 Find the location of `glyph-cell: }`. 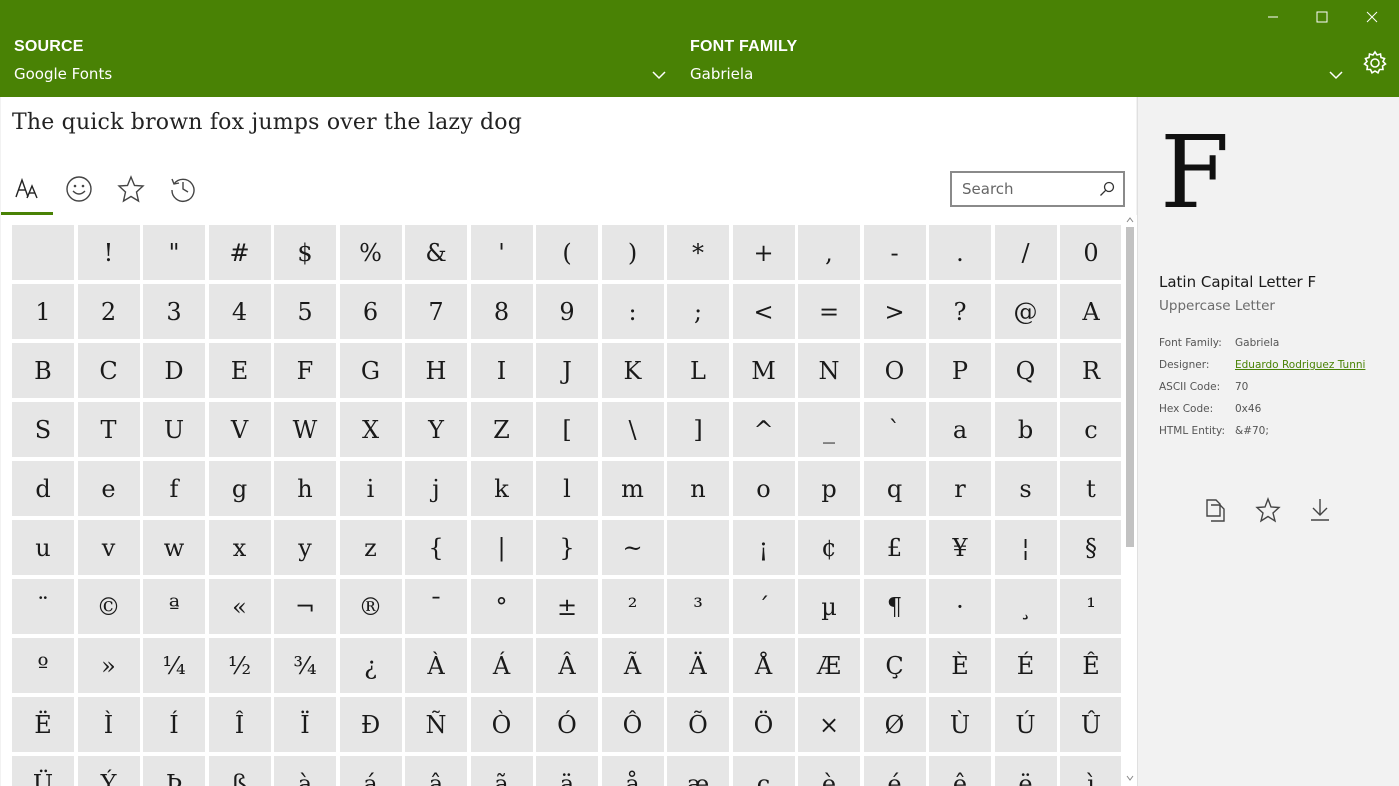

glyph-cell: } is located at coordinates (567, 547).